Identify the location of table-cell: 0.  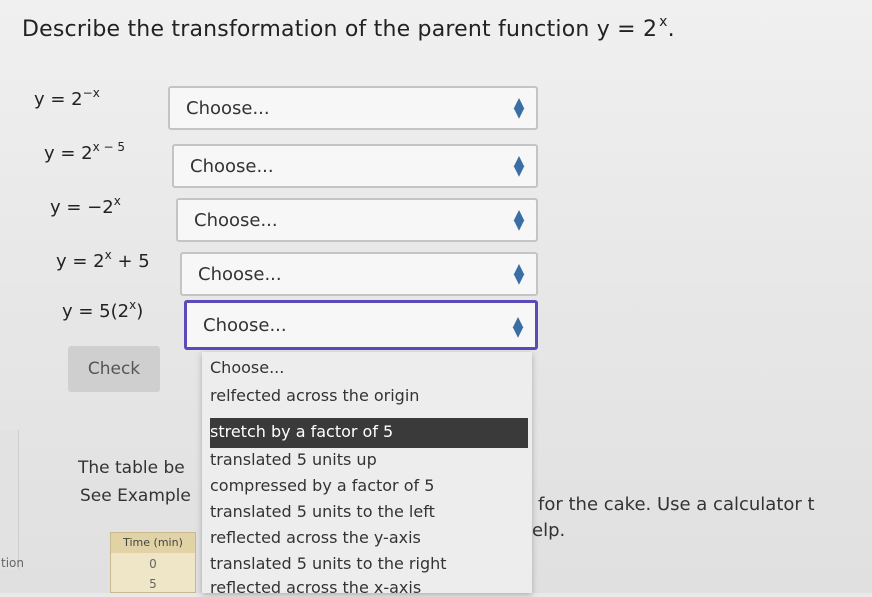
(153, 564).